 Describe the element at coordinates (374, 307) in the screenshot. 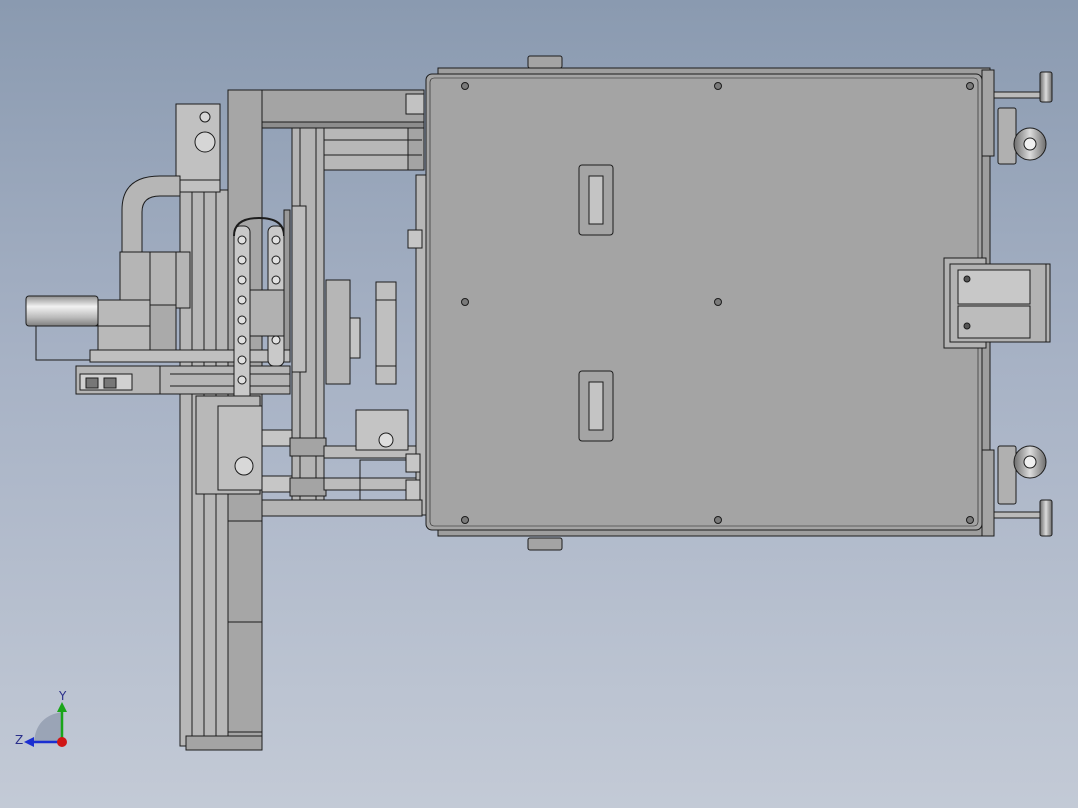

I see `gripper-assembly` at that location.